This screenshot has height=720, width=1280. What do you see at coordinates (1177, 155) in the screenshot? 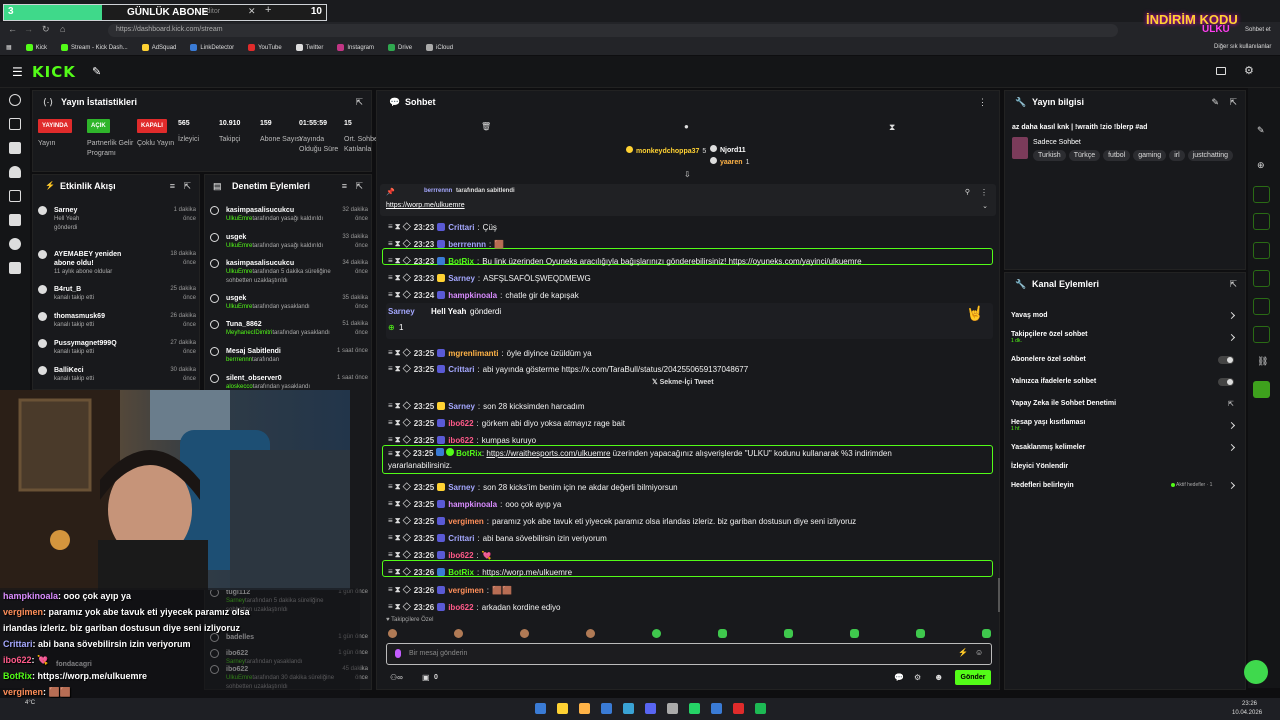
I see `tag-chip: irl` at bounding box center [1177, 155].